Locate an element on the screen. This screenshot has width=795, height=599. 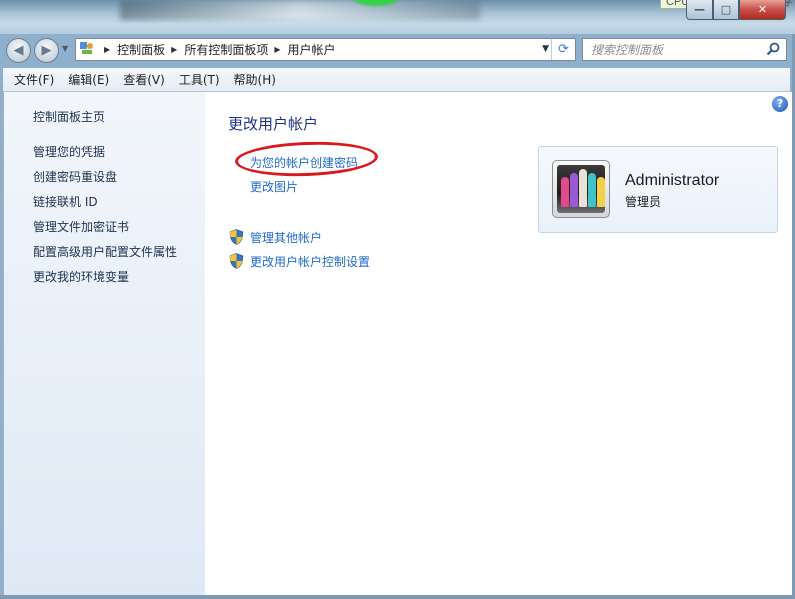
breadcrumb-user-accounts: 用户帐户 is located at coordinates (312, 49).